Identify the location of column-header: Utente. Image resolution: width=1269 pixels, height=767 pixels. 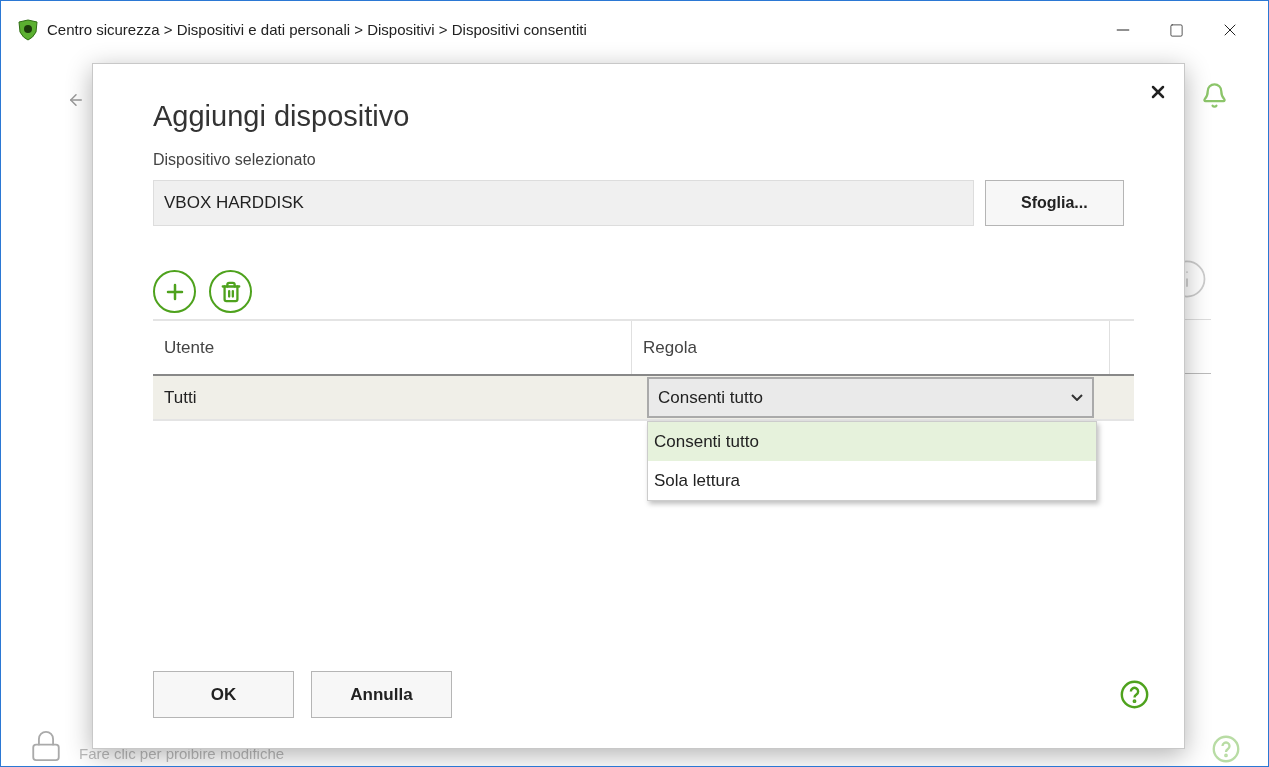
(189, 347).